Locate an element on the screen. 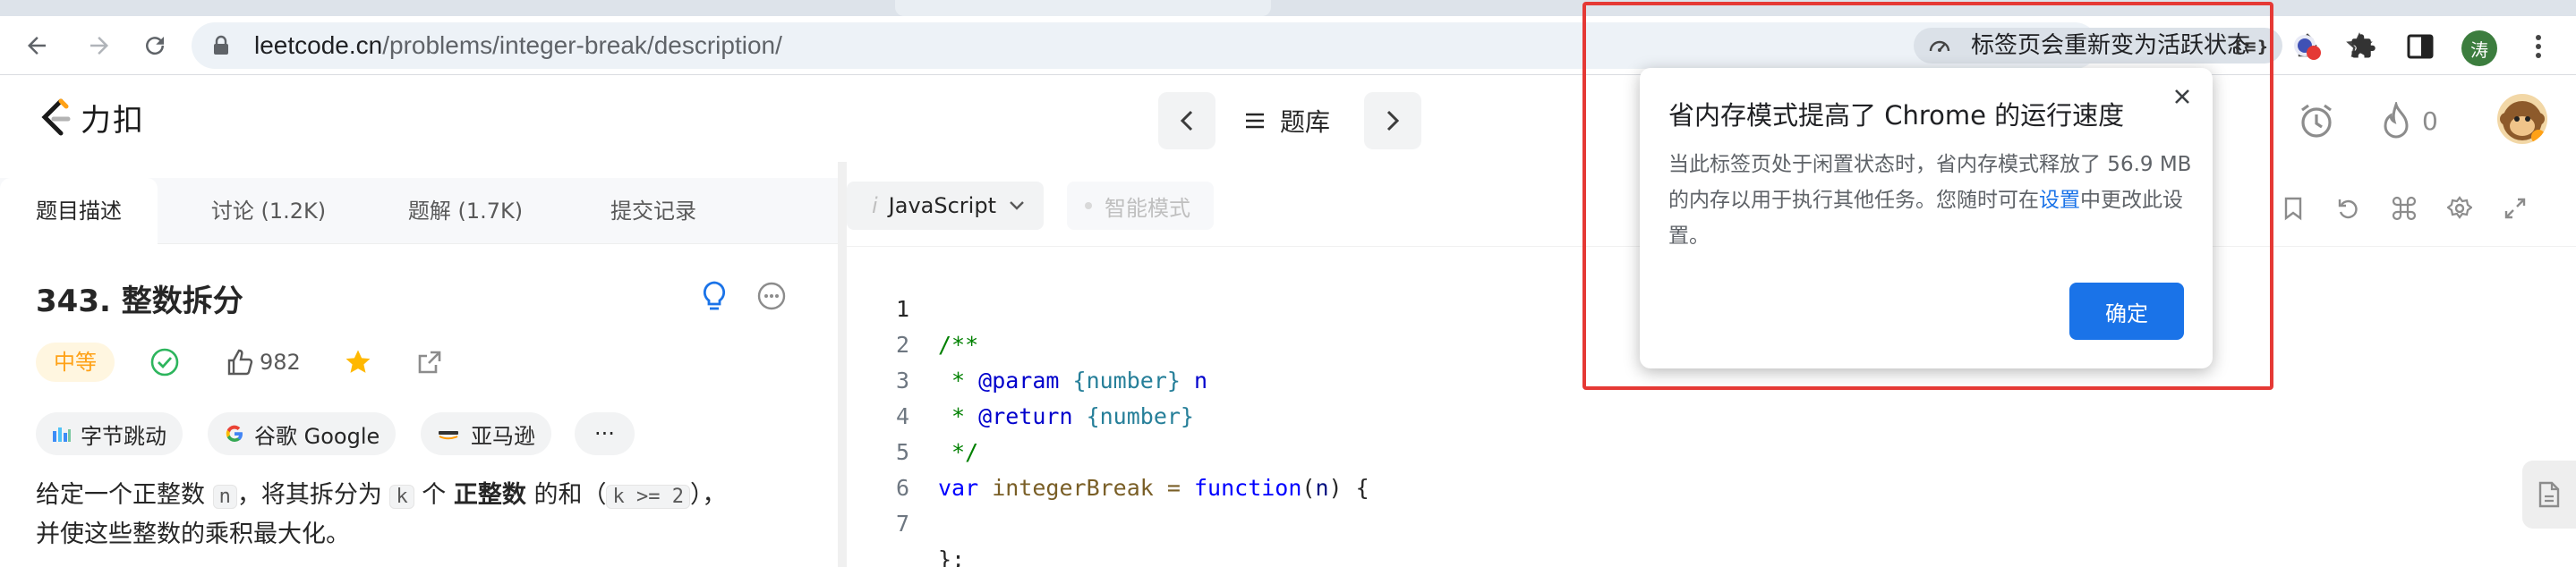 Image resolution: width=2576 pixels, height=567 pixels. command-key-icon is located at coordinates (2404, 208).